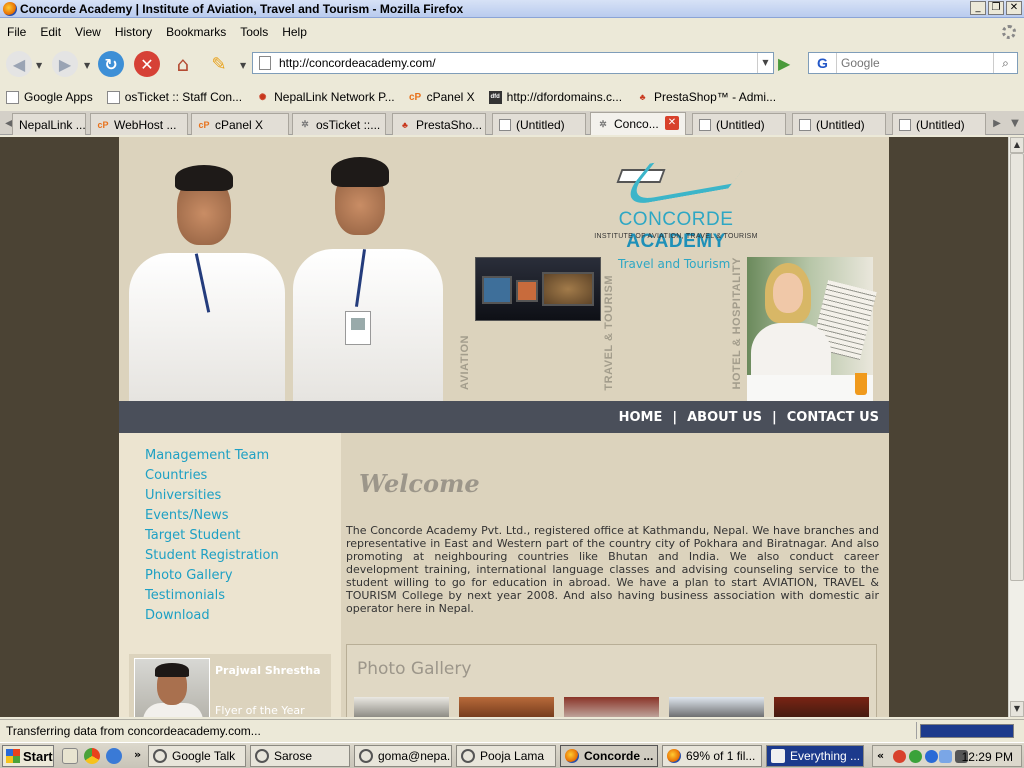 The height and width of the screenshot is (768, 1024). What do you see at coordinates (254, 32) in the screenshot?
I see `menu-tools: Tools` at bounding box center [254, 32].